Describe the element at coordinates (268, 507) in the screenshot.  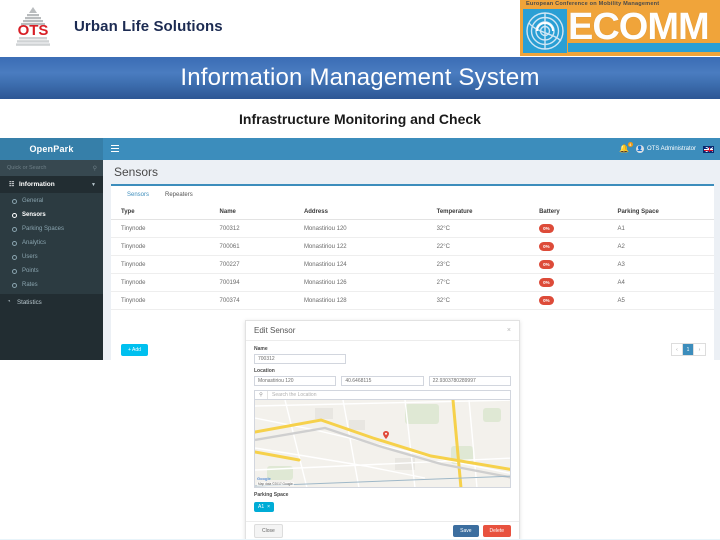
I see `remove-tag-icon: ×` at that location.